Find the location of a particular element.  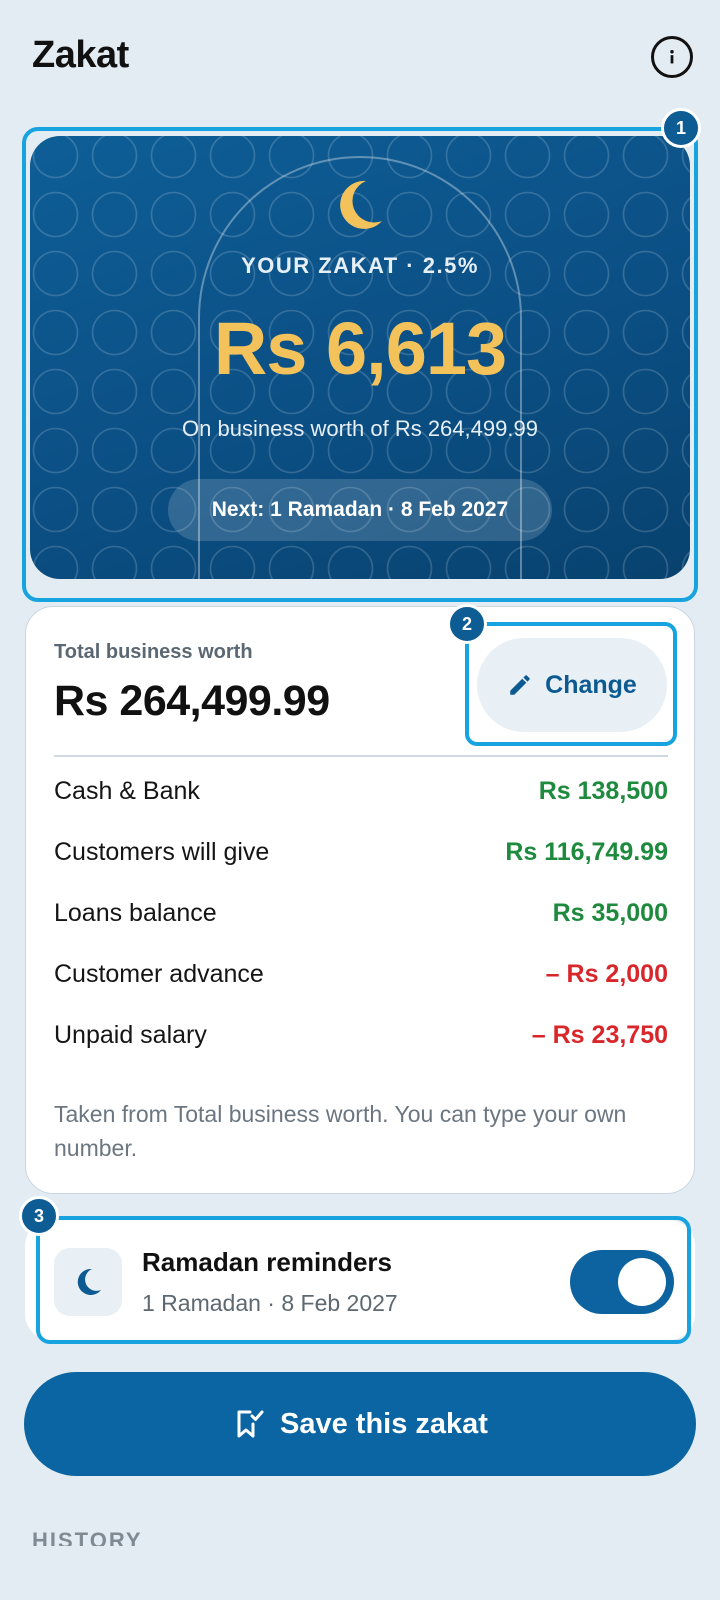

step-badge-2: 2 is located at coordinates (467, 624).